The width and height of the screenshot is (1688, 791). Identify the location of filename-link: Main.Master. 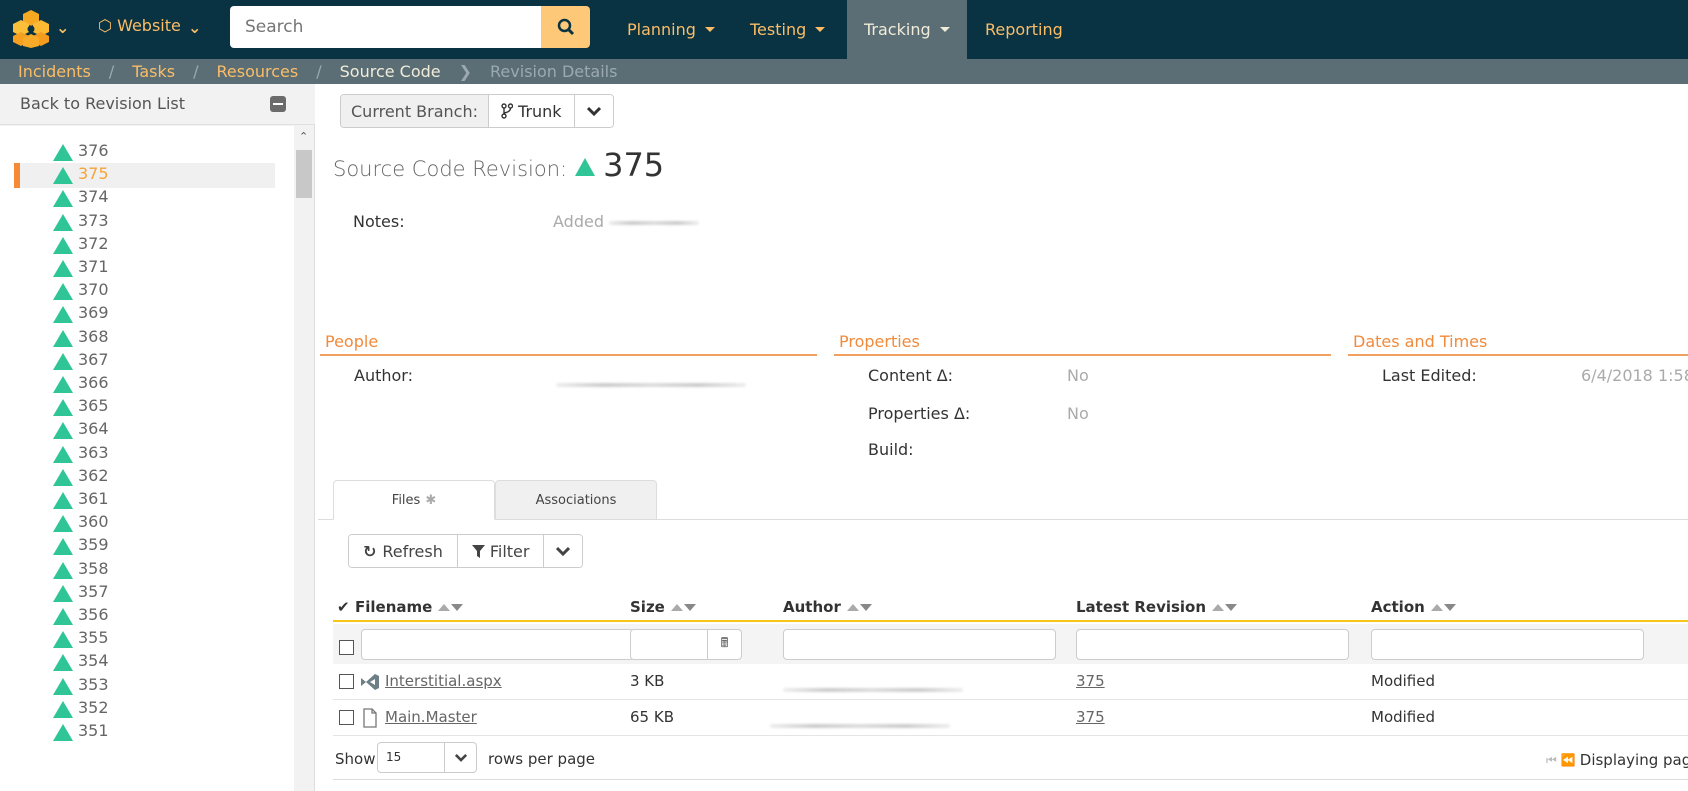
(431, 717).